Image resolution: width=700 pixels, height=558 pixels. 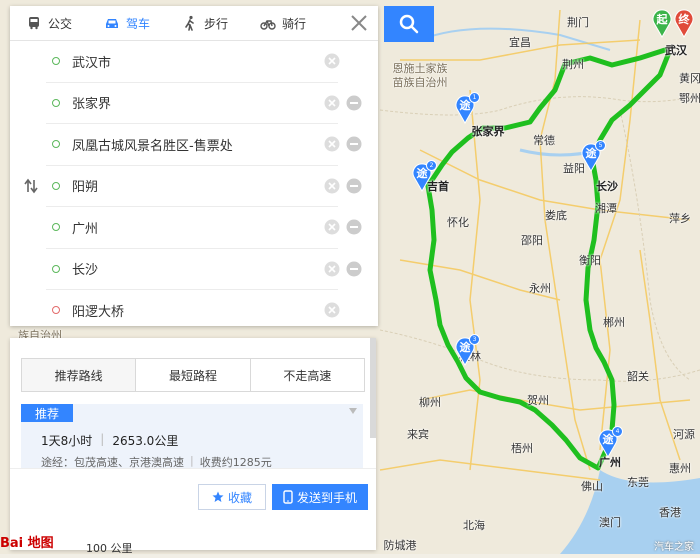 I want to click on map-label: 鄂州, so click(x=689, y=98).